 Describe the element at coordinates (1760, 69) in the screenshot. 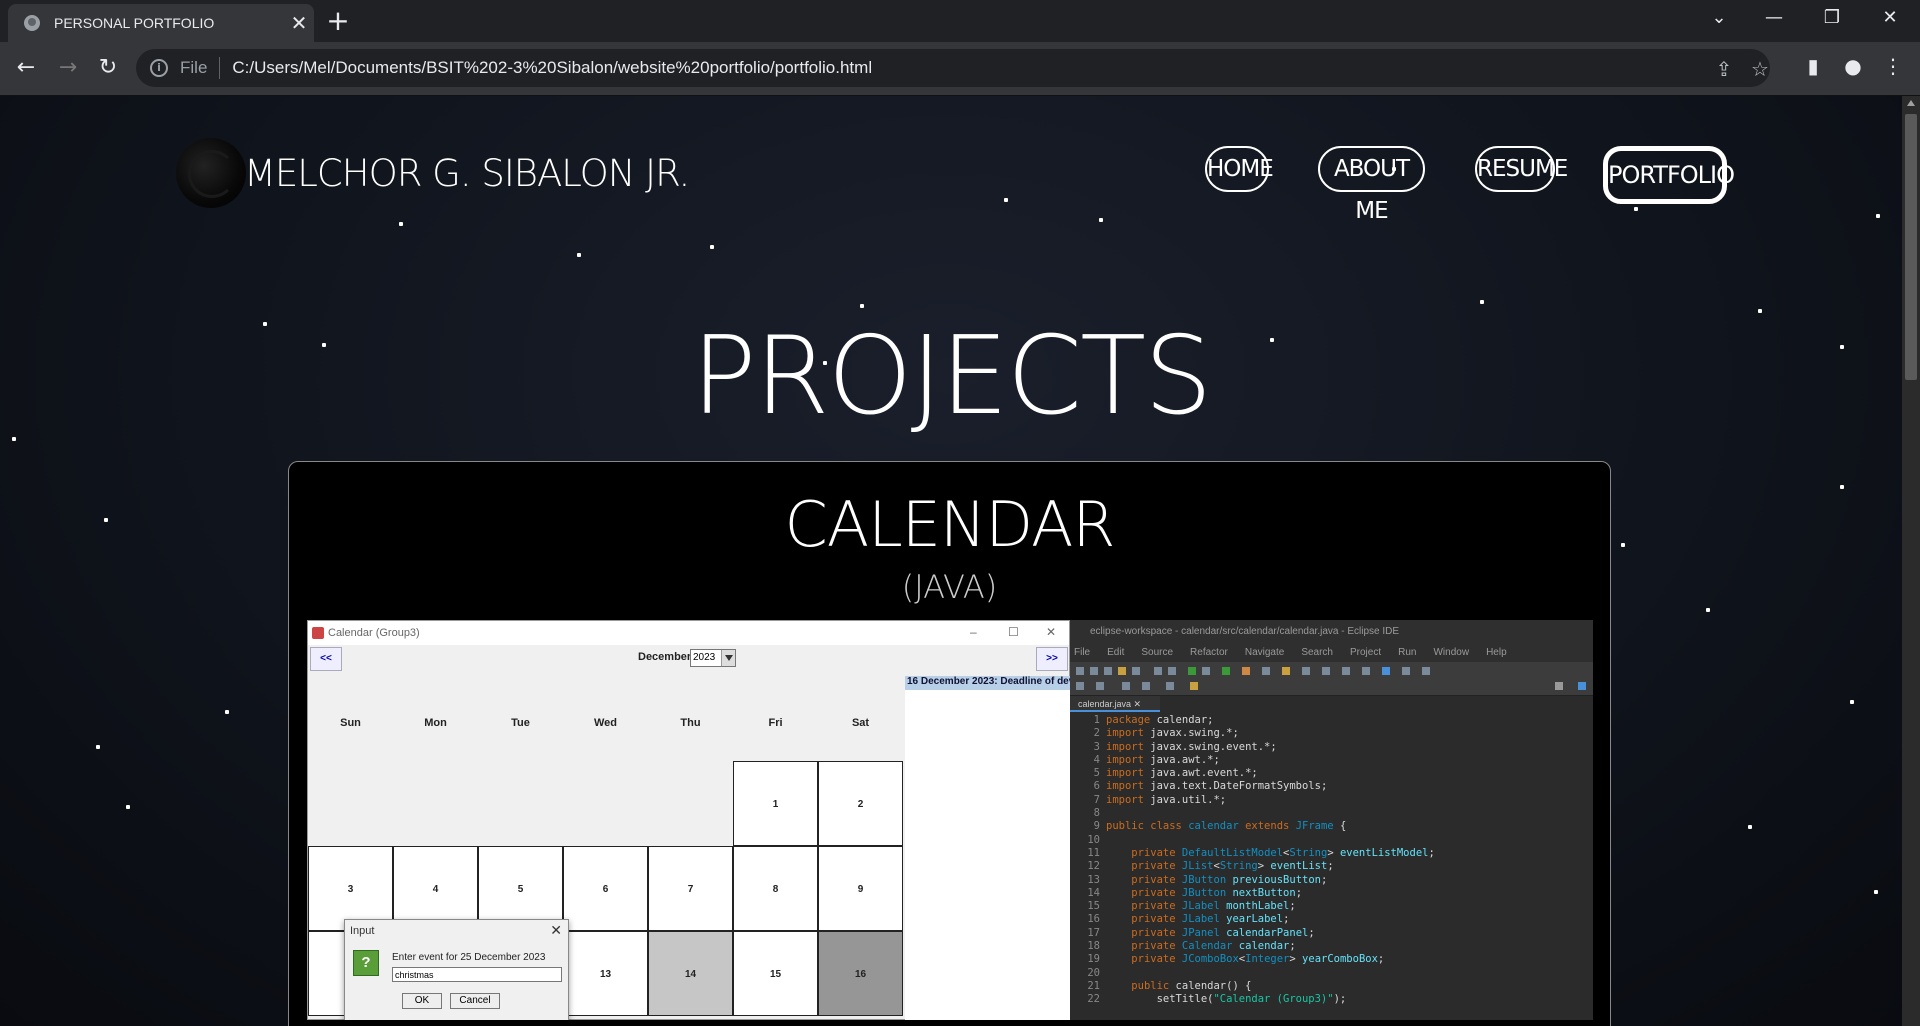

I see `star-icon: ☆` at that location.